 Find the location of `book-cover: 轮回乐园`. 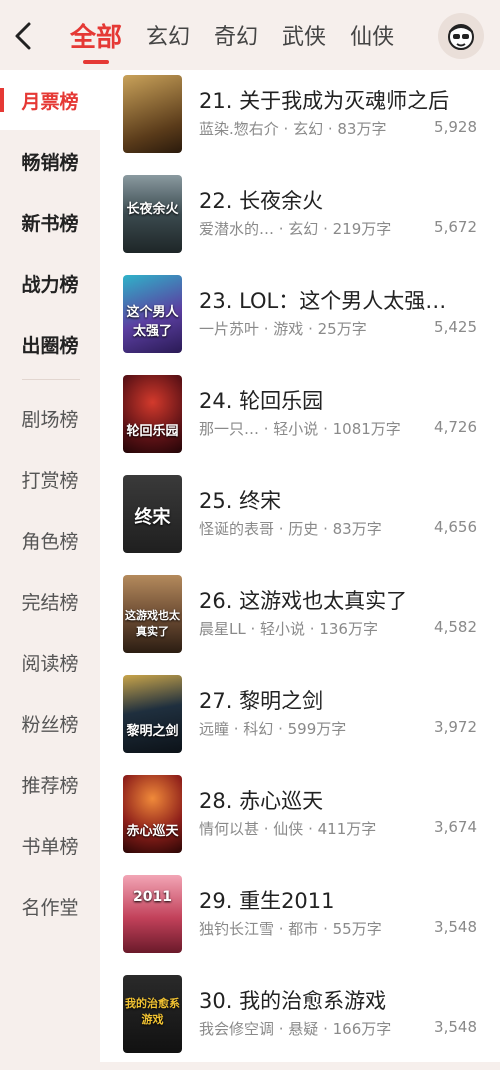

book-cover: 轮回乐园 is located at coordinates (152, 414).